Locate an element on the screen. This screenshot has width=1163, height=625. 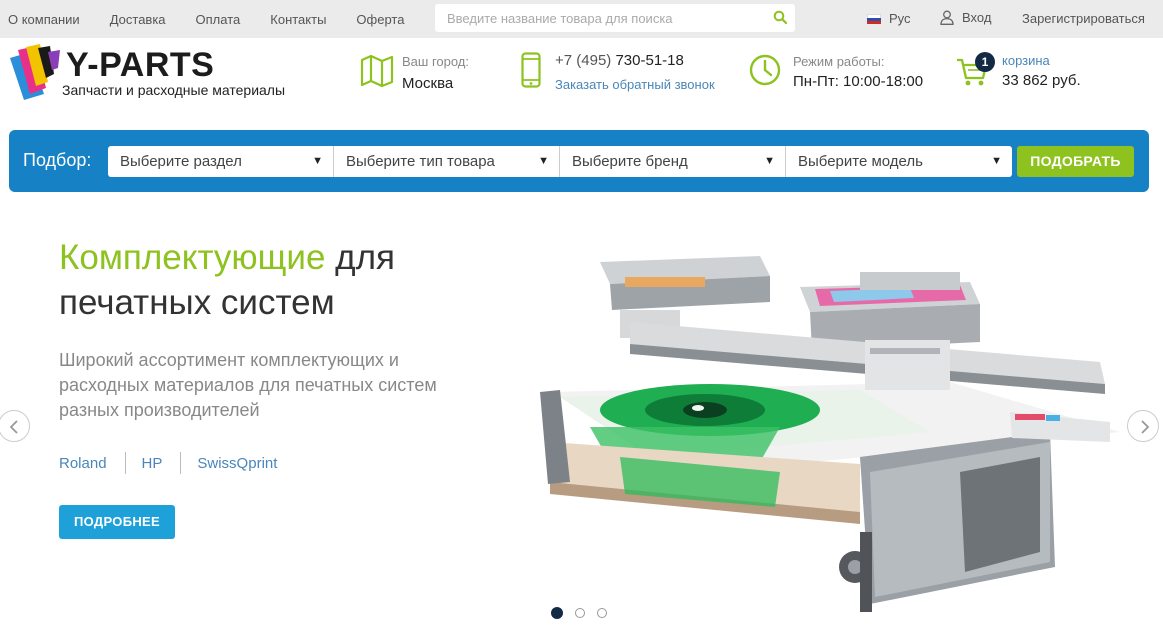
brand-select-value: Выберите бренд is located at coordinates (630, 161).